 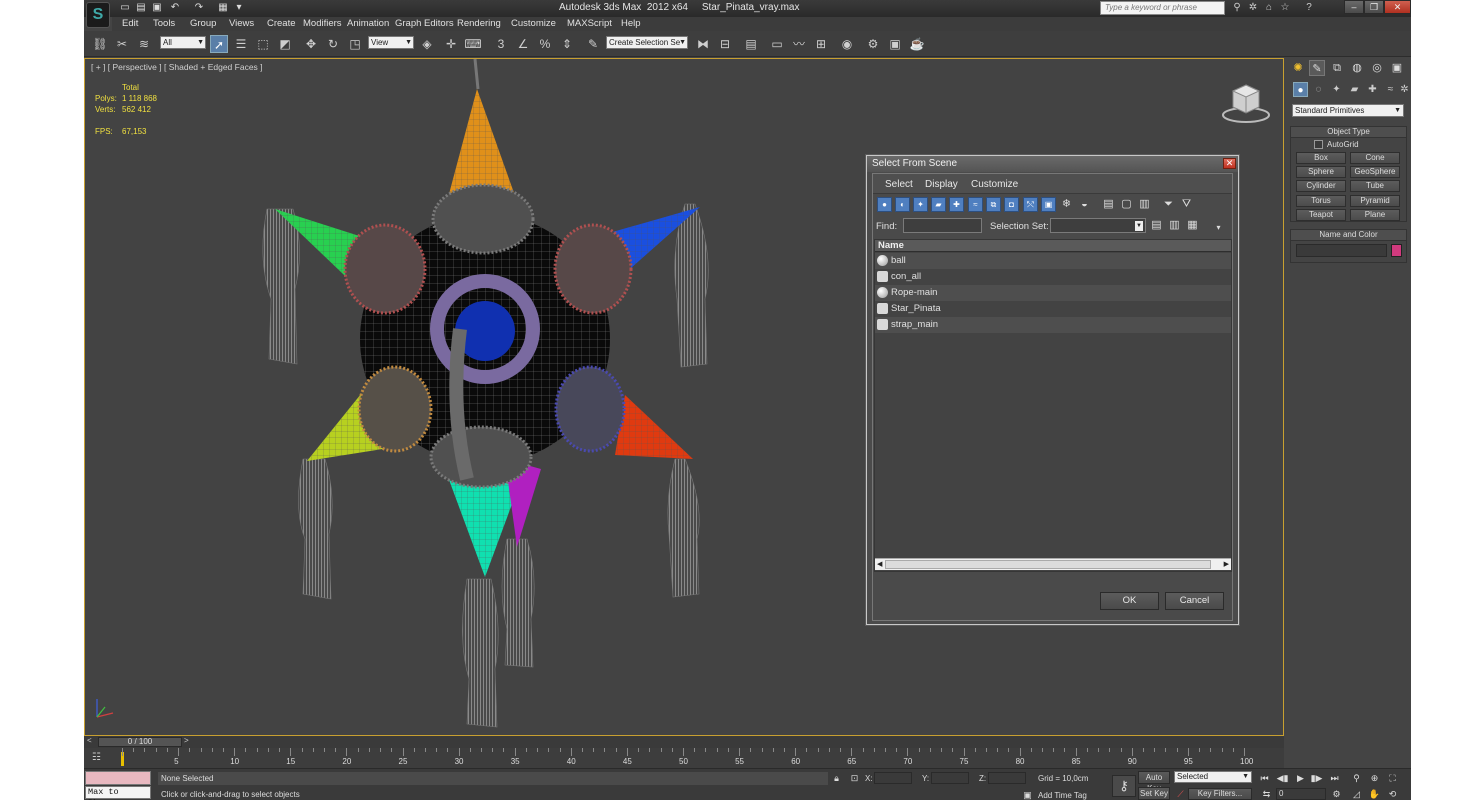 What do you see at coordinates (1053, 261) in the screenshot?
I see `list-item: ball` at bounding box center [1053, 261].